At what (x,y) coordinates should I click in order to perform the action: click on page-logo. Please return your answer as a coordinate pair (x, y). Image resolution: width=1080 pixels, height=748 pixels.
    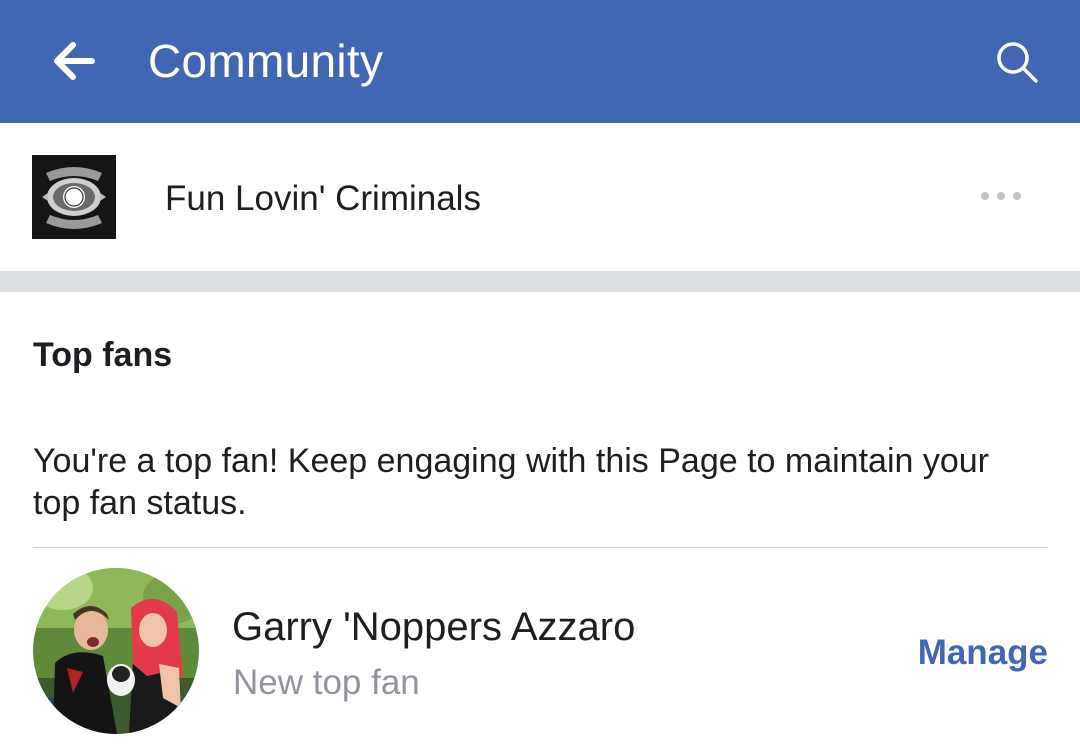
    Looking at the image, I should click on (74, 197).